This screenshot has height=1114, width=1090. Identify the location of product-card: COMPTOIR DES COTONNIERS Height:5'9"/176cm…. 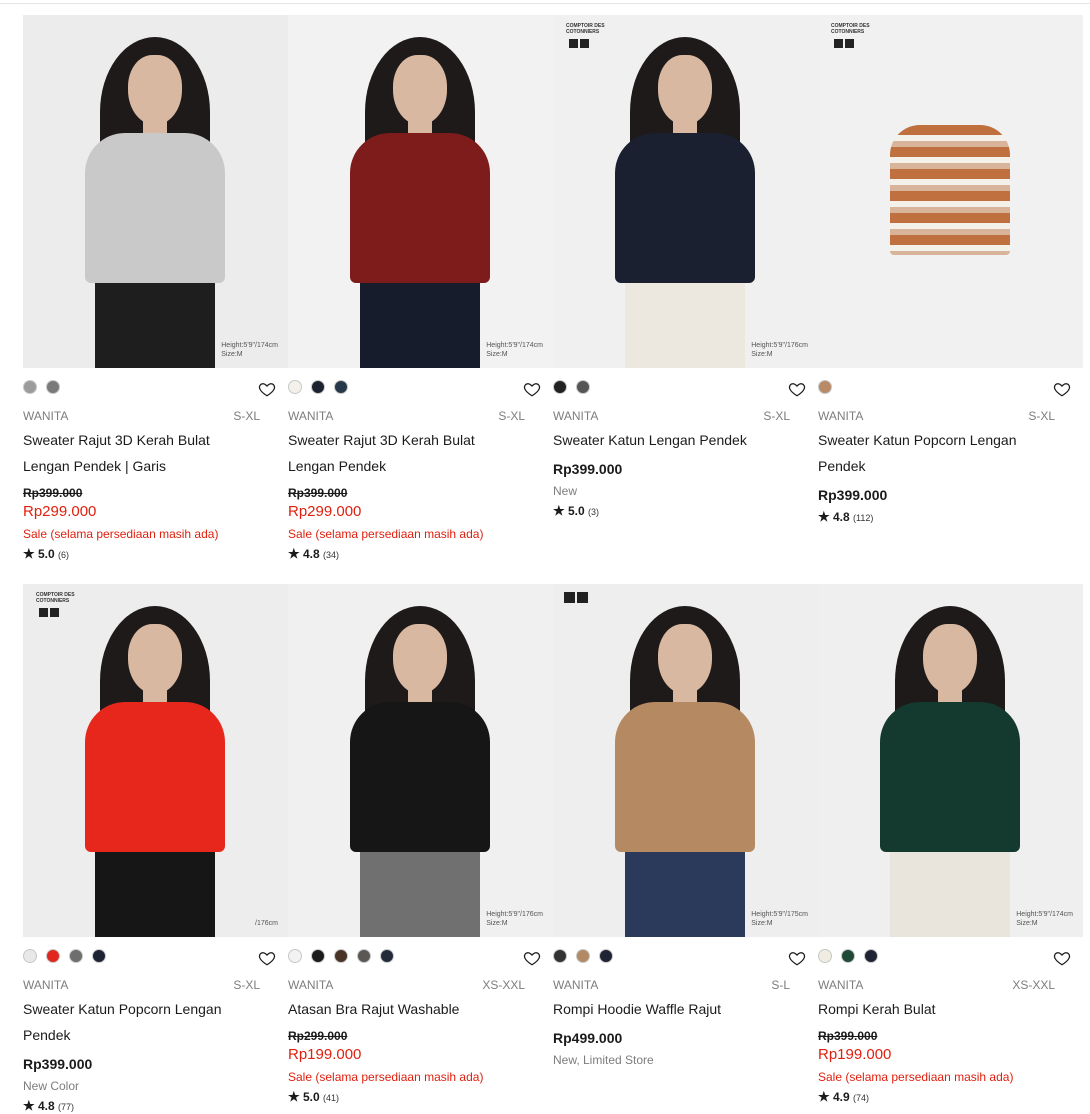
(685, 291).